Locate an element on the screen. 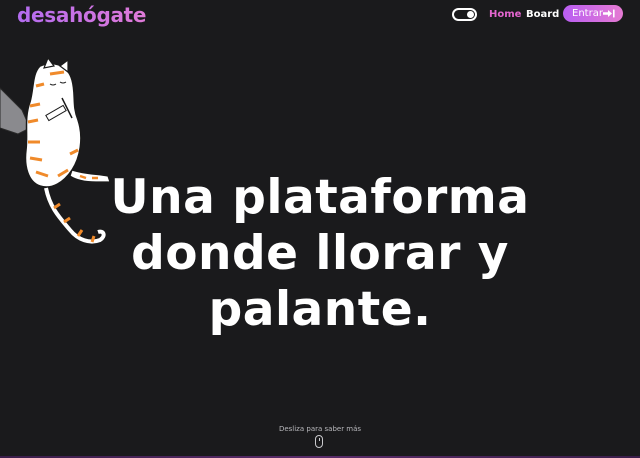 This screenshot has width=640, height=458. headline-line-1: Una plataforma is located at coordinates (320, 197).